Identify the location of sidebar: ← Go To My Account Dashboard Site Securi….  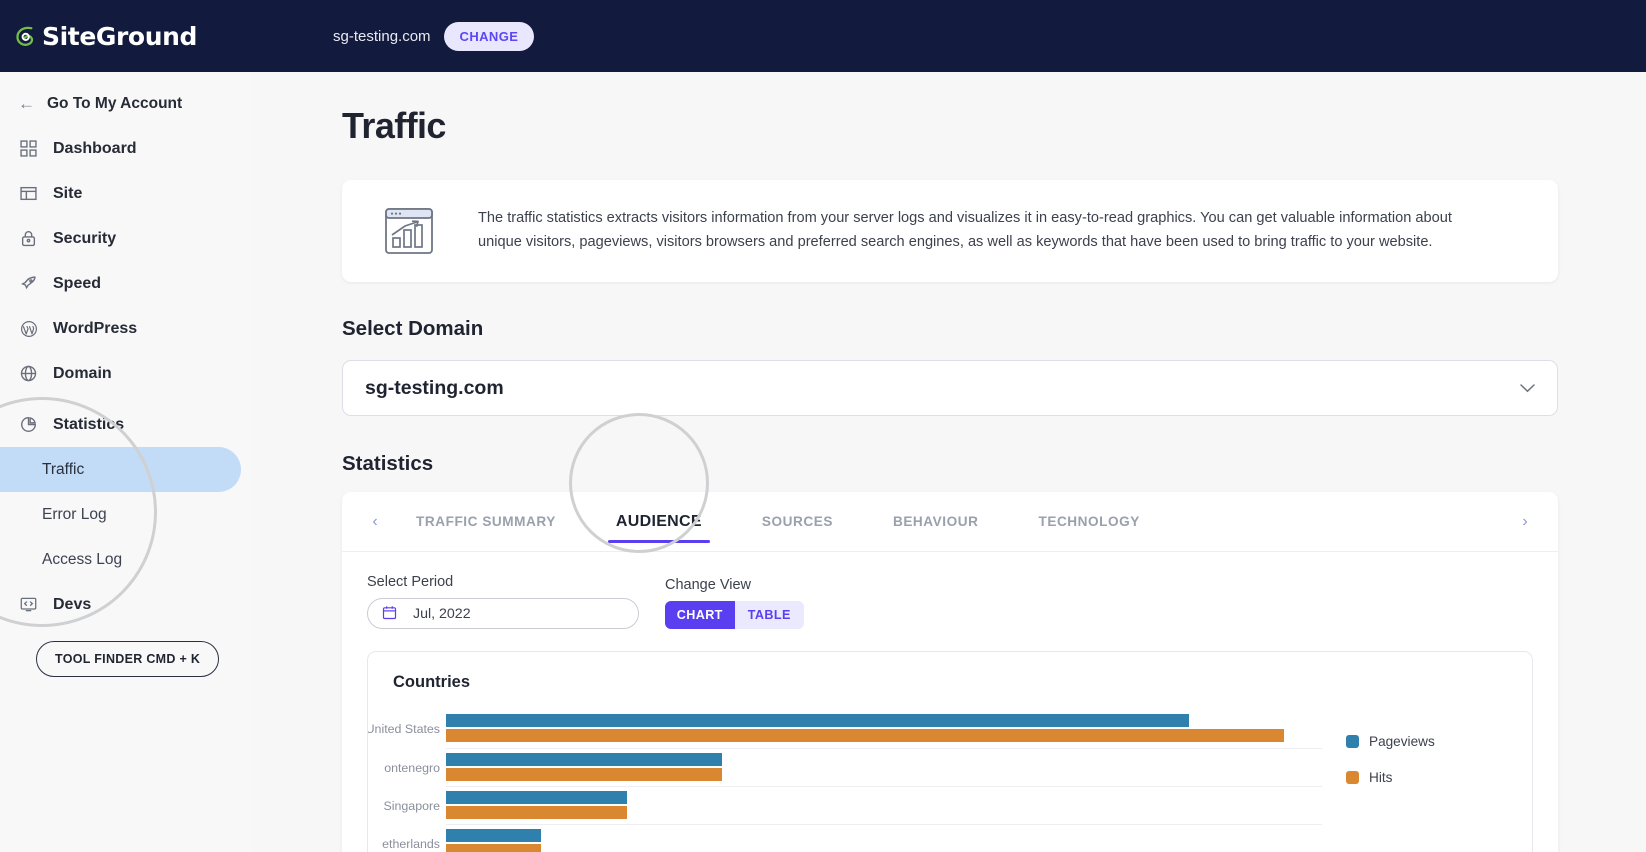
(126, 462).